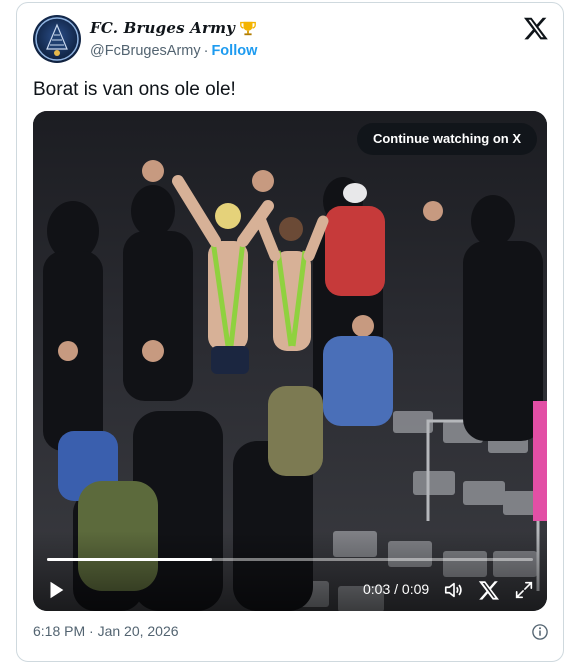  What do you see at coordinates (524, 590) in the screenshot?
I see `fullscreen-icon` at bounding box center [524, 590].